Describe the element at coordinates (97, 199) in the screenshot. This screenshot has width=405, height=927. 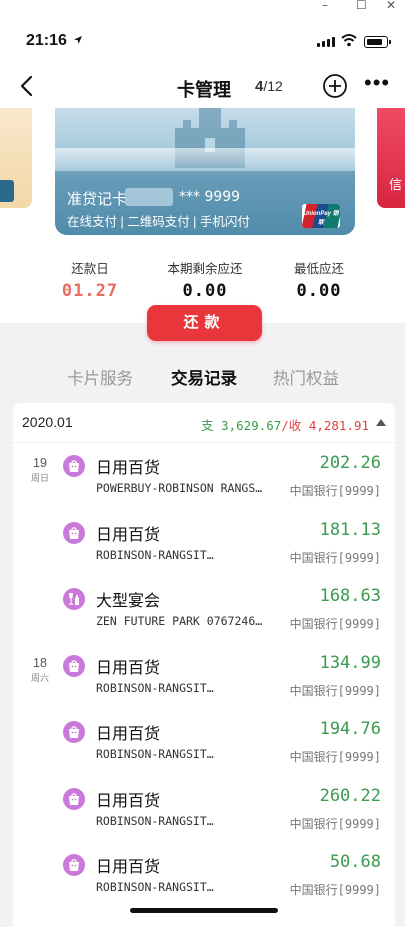
I see `card-name: 准贷记卡` at that location.